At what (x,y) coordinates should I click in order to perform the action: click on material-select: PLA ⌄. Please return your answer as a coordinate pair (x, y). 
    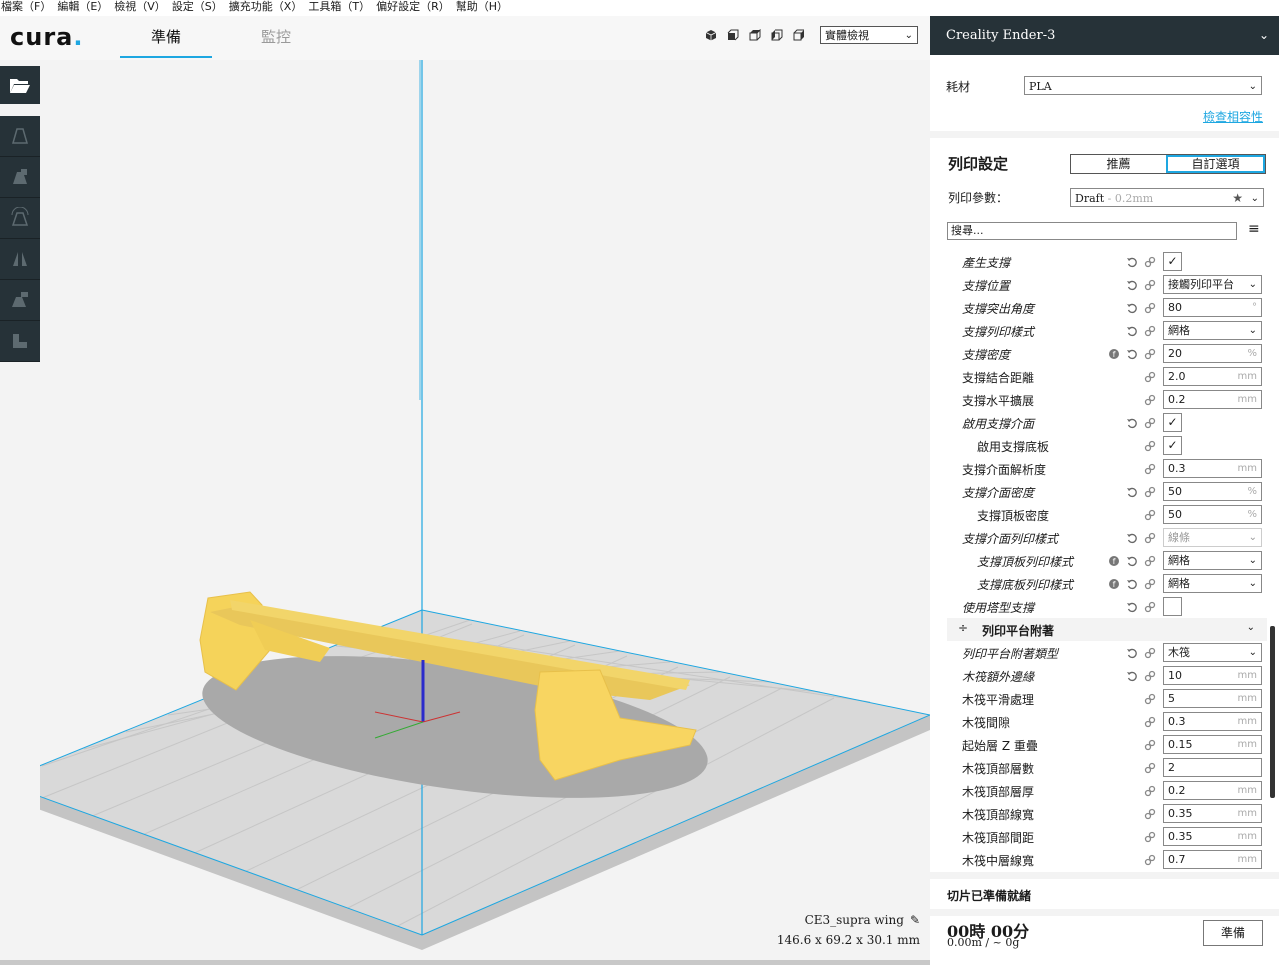
    Looking at the image, I should click on (1143, 85).